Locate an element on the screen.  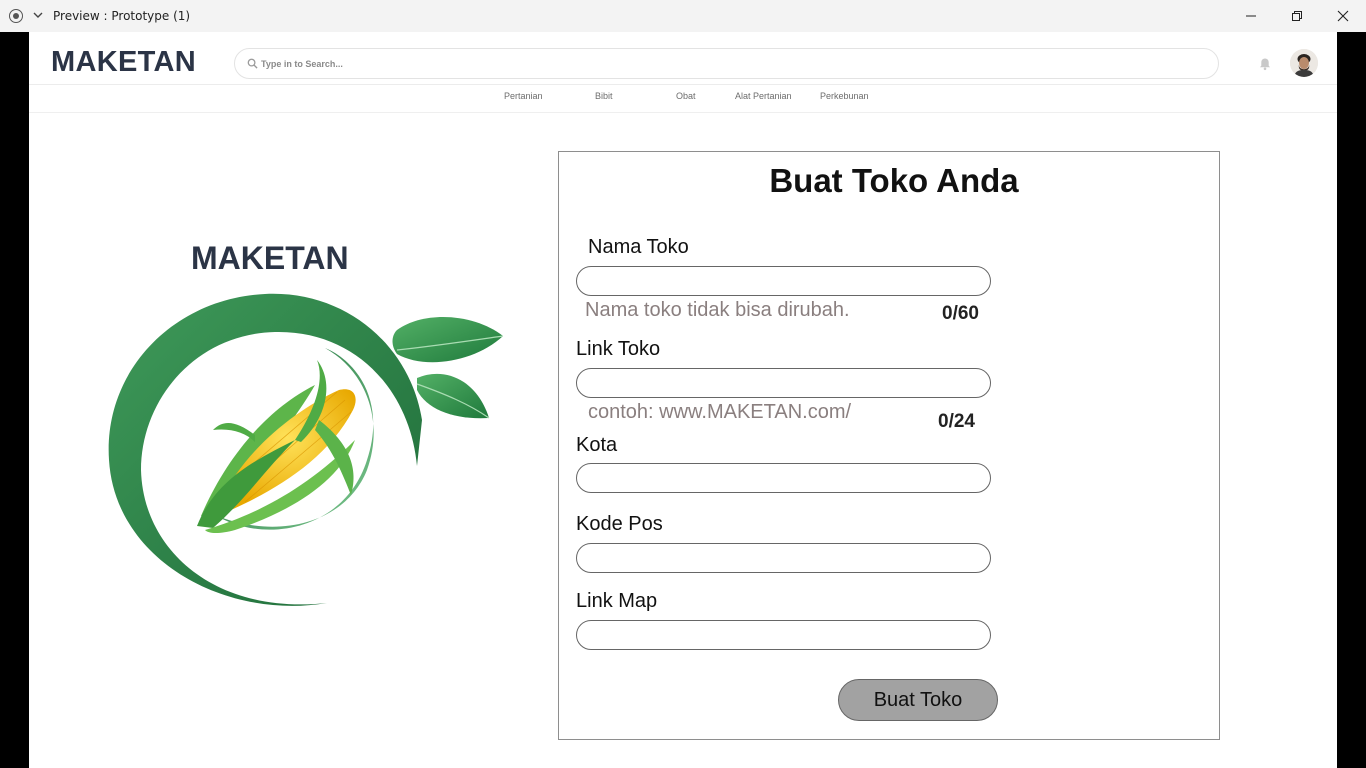
link-toko-counter: 0/24 is located at coordinates (956, 421).